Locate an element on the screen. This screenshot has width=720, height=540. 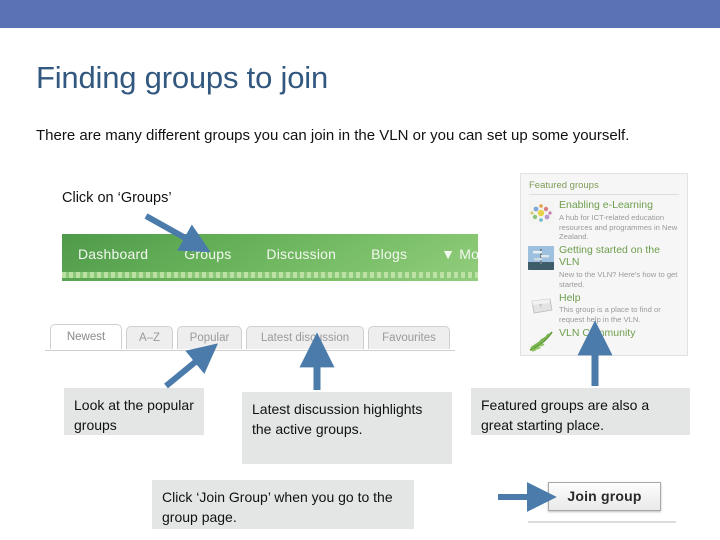
featured-group-name: Enabling e-Learning is located at coordinates (620, 205).